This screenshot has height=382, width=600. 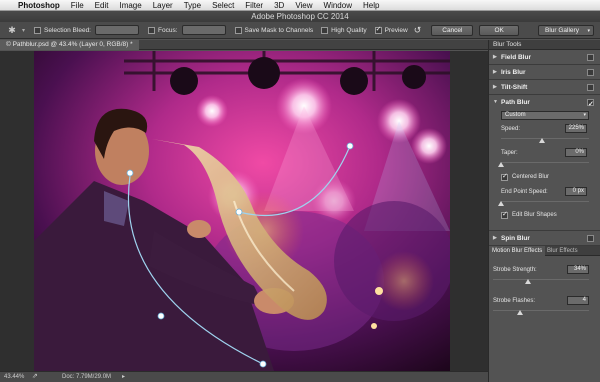 I want to click on tab-motion-blur-effects: Motion Blur Effects, so click(x=517, y=251).